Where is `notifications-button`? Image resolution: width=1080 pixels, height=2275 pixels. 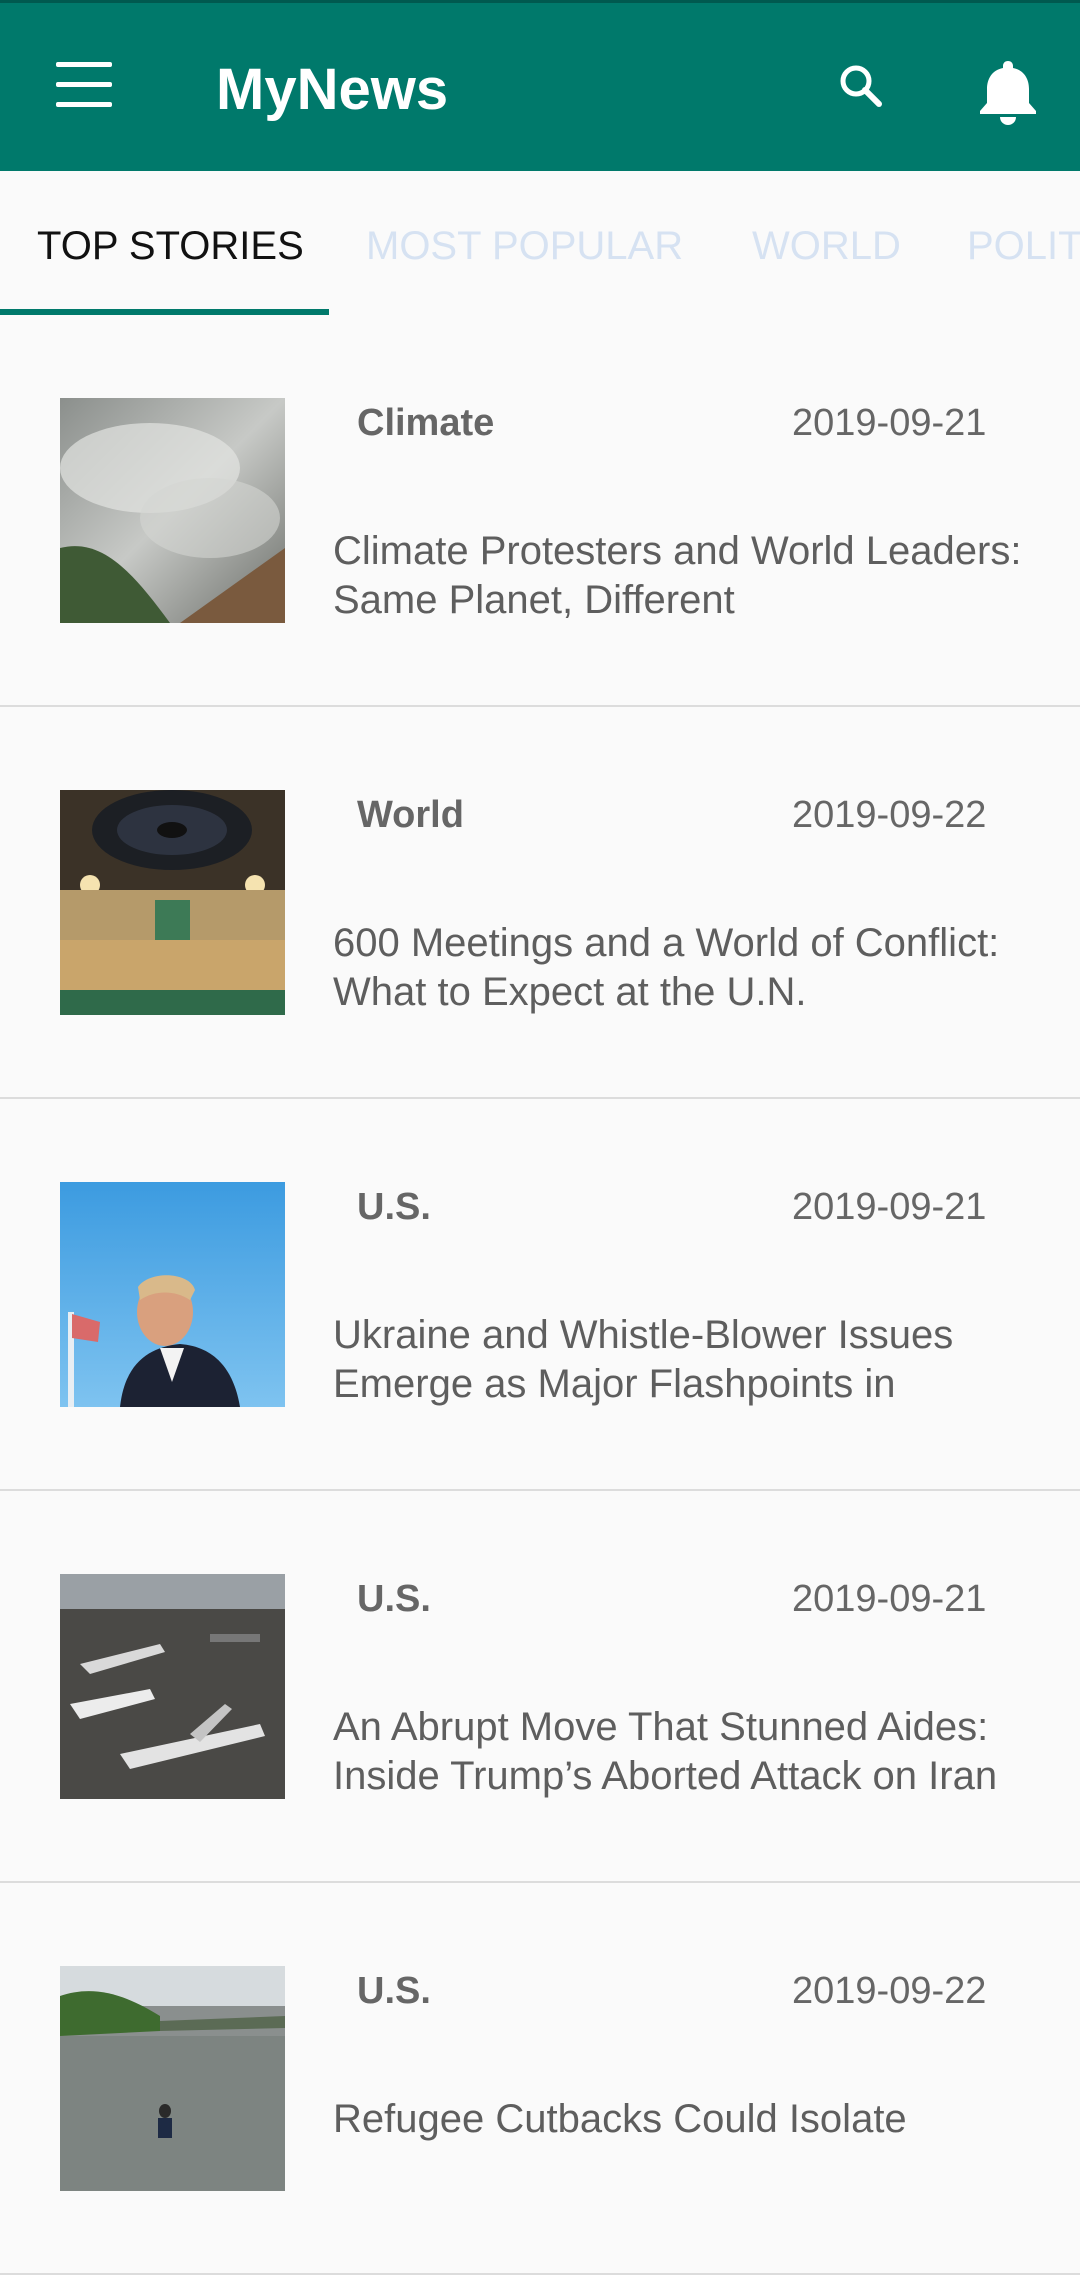
notifications-button is located at coordinates (1008, 92).